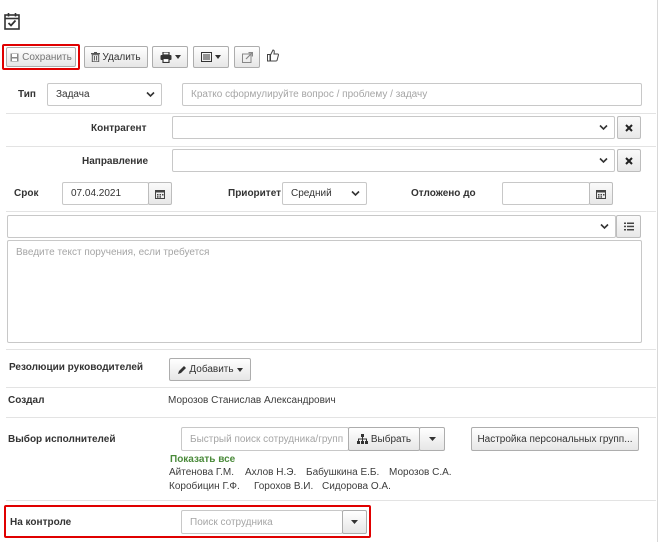 The height and width of the screenshot is (542, 663). What do you see at coordinates (166, 57) in the screenshot?
I see `print-icon` at bounding box center [166, 57].